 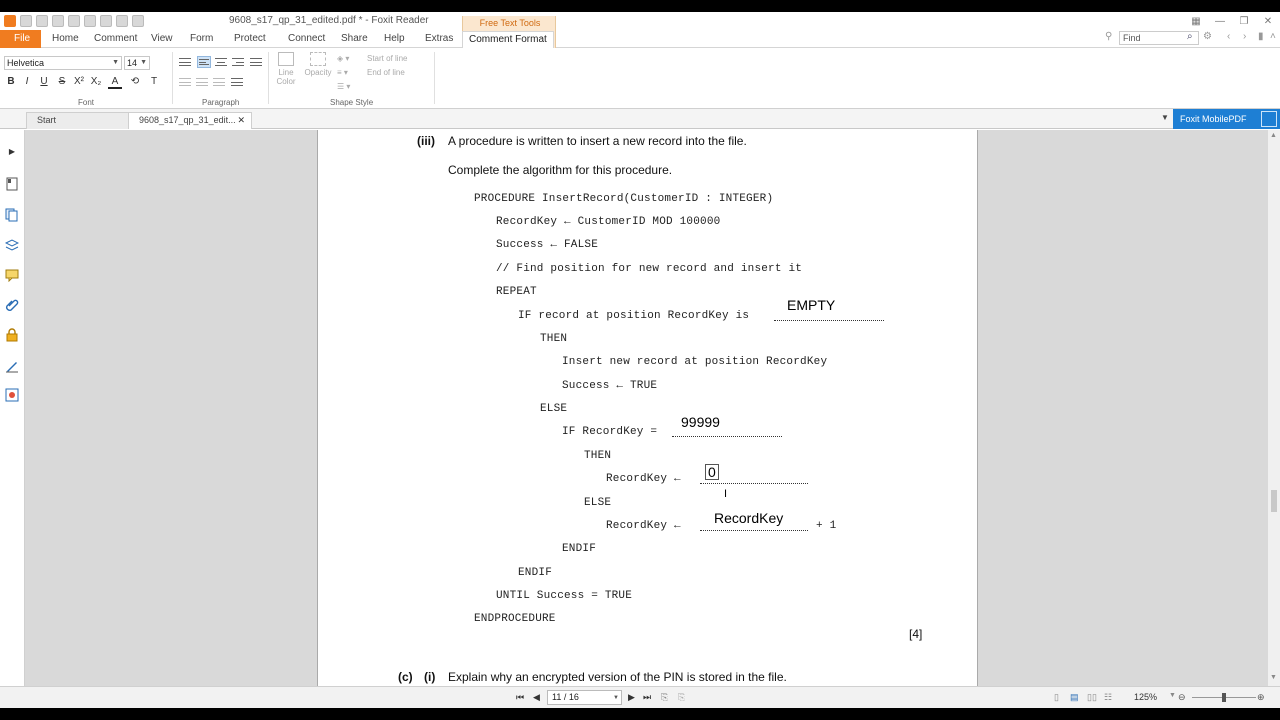 I want to click on underline-button: U, so click(x=44, y=81).